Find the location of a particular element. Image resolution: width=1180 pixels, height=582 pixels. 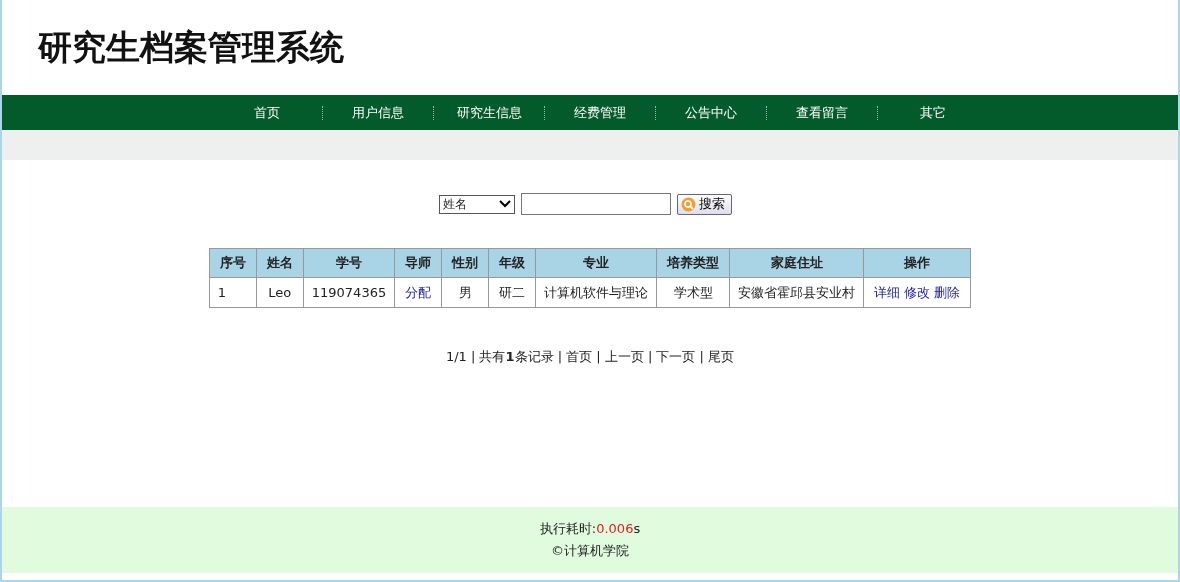

dropdown-caret-icon is located at coordinates (504, 204).